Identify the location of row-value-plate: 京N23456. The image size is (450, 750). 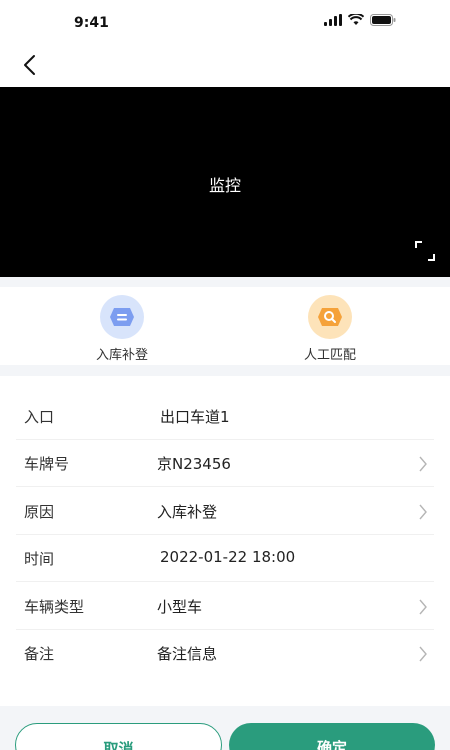
(194, 464).